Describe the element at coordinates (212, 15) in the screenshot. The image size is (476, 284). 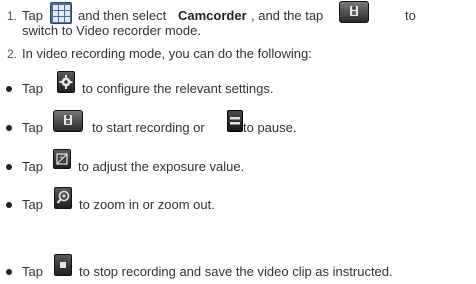
I see `camcorder-label: Camcorder` at that location.